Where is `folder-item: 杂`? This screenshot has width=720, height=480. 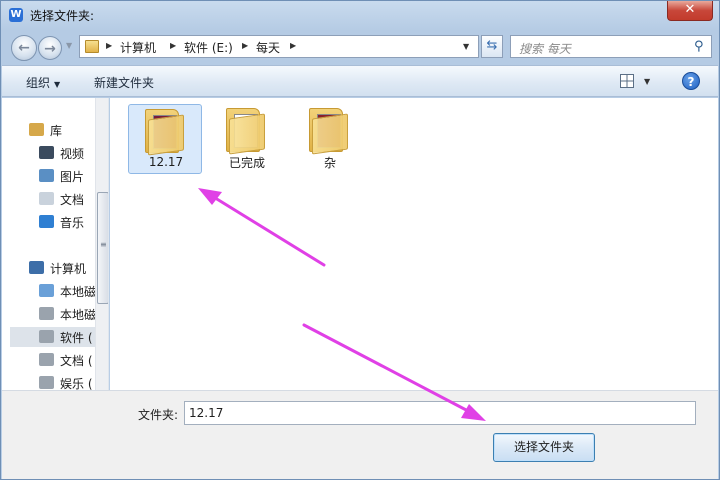 folder-item: 杂 is located at coordinates (330, 139).